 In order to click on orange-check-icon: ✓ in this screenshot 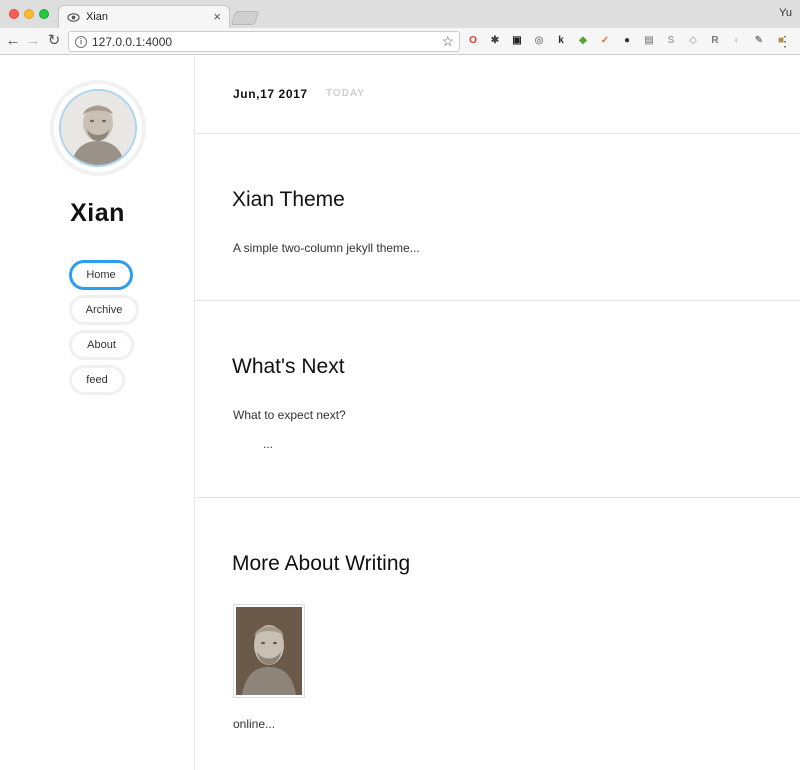, I will do `click(605, 41)`.